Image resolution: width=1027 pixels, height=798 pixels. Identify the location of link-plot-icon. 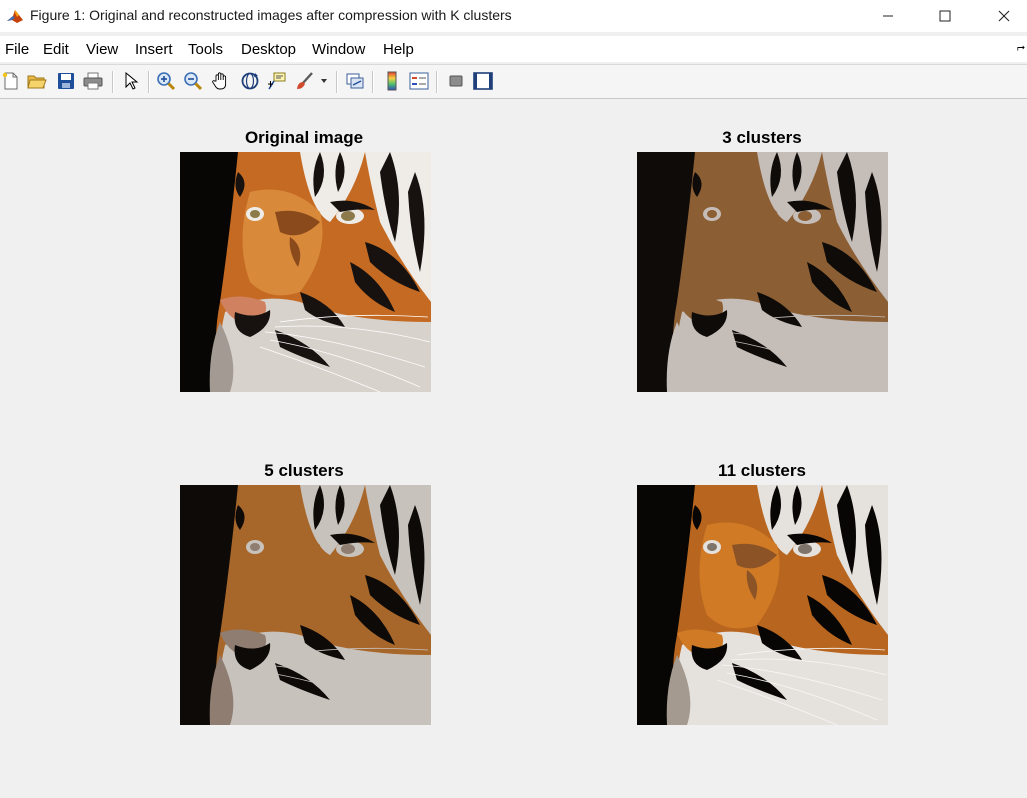
(355, 81).